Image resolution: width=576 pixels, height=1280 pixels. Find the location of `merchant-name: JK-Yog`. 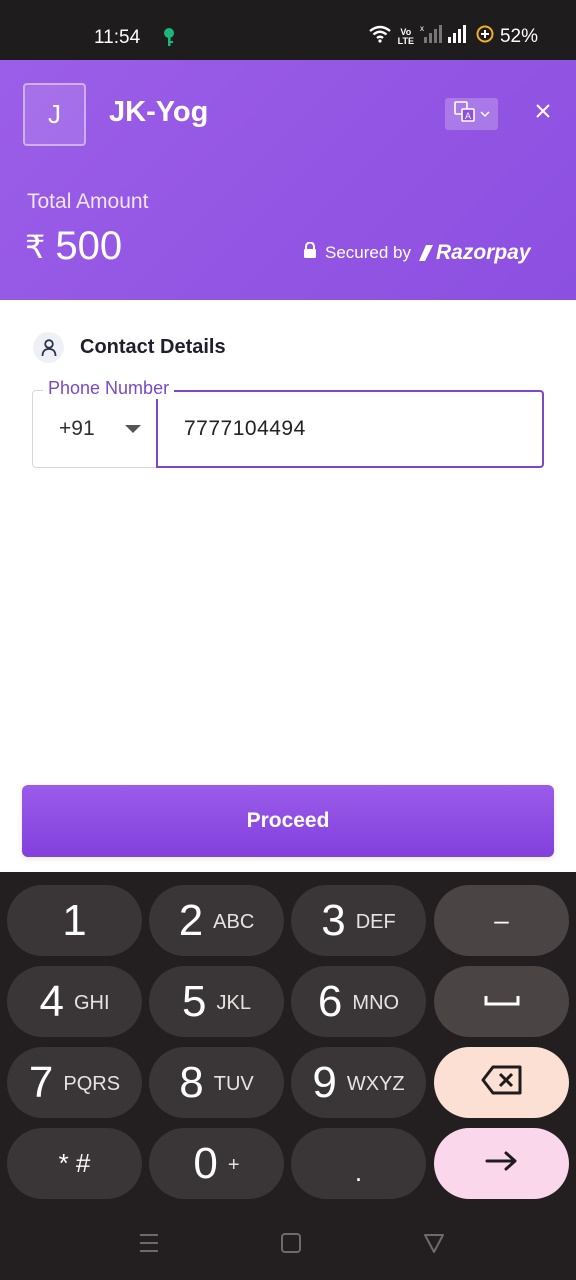

merchant-name: JK-Yog is located at coordinates (159, 112).